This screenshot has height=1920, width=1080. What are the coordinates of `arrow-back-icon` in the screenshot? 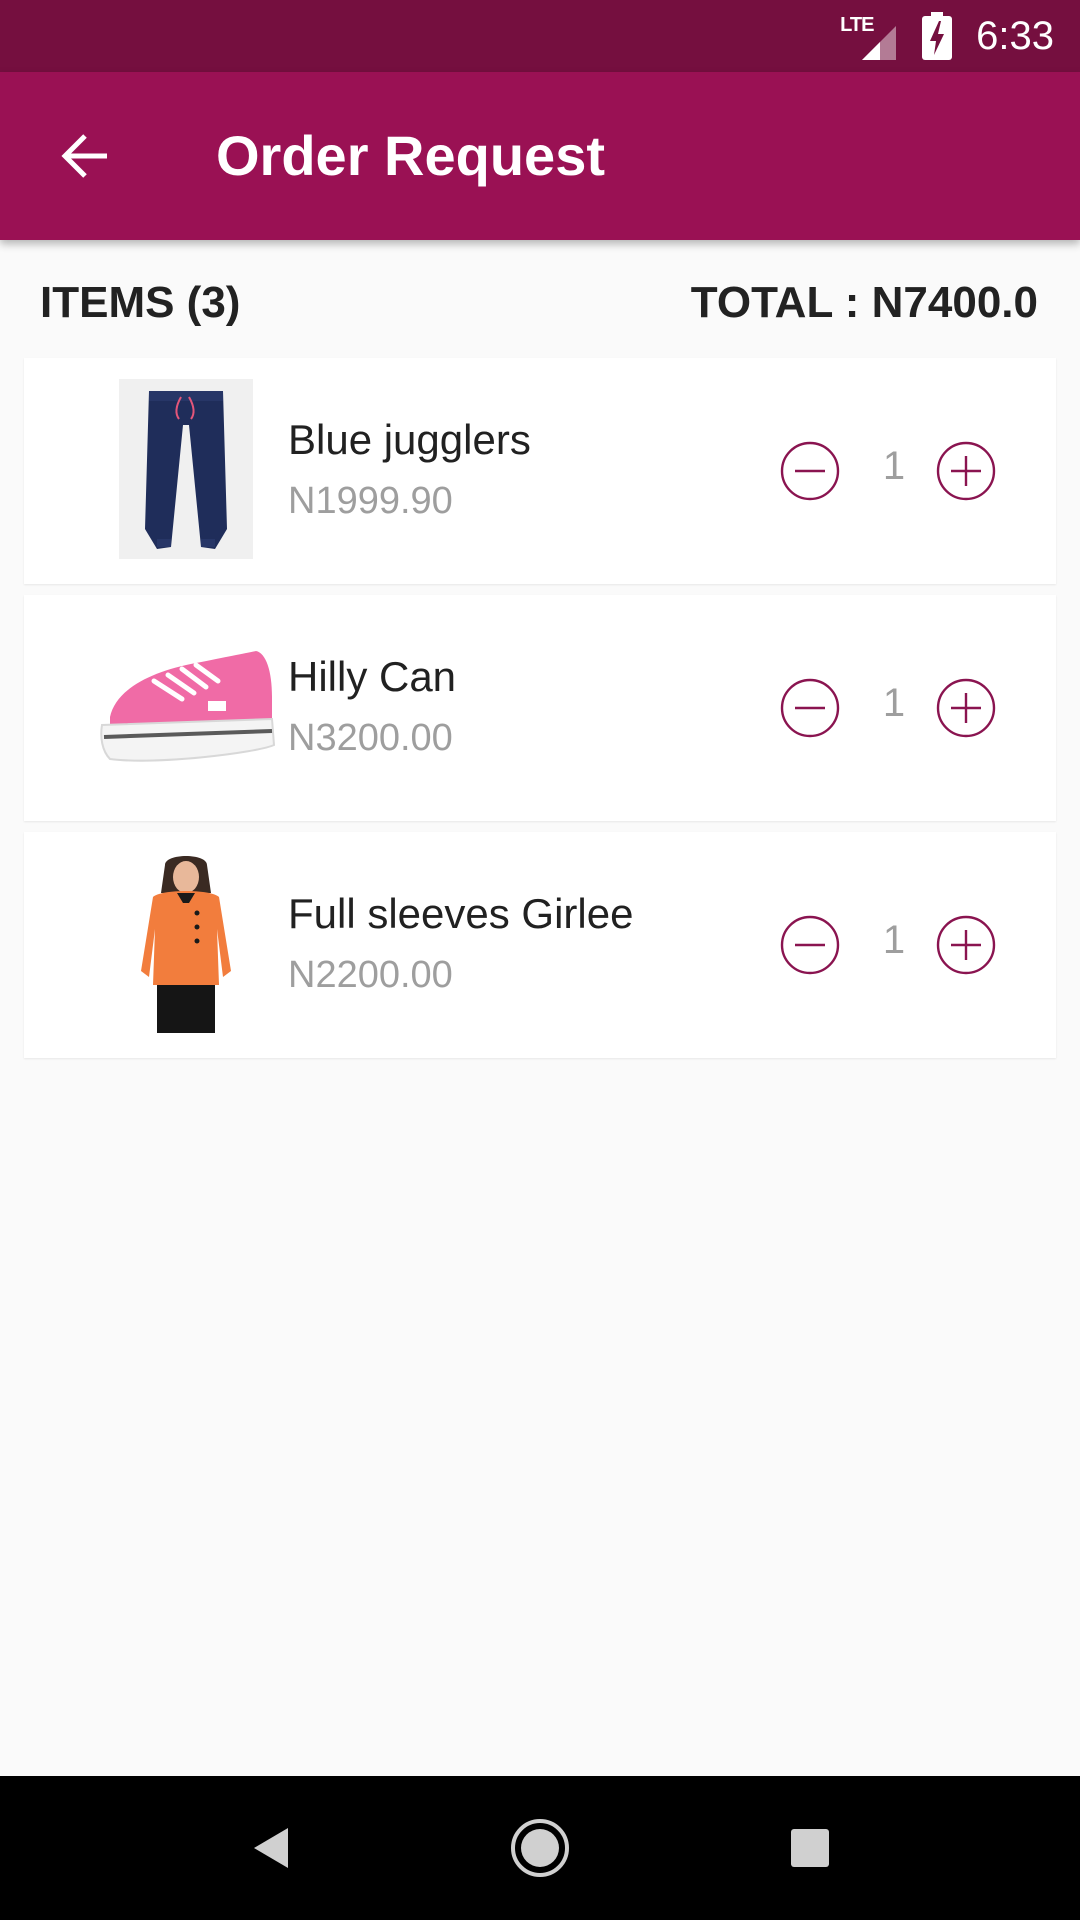 It's located at (84, 156).